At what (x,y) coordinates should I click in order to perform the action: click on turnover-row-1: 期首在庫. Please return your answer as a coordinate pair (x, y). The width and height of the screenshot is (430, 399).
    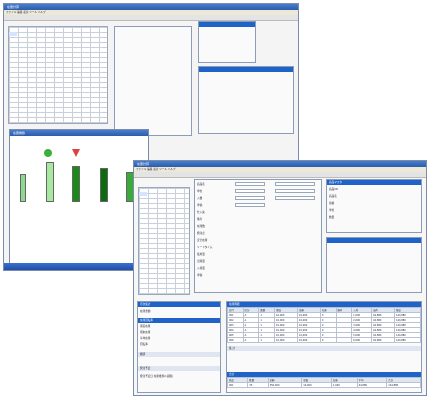
    Looking at the image, I should click on (145, 326).